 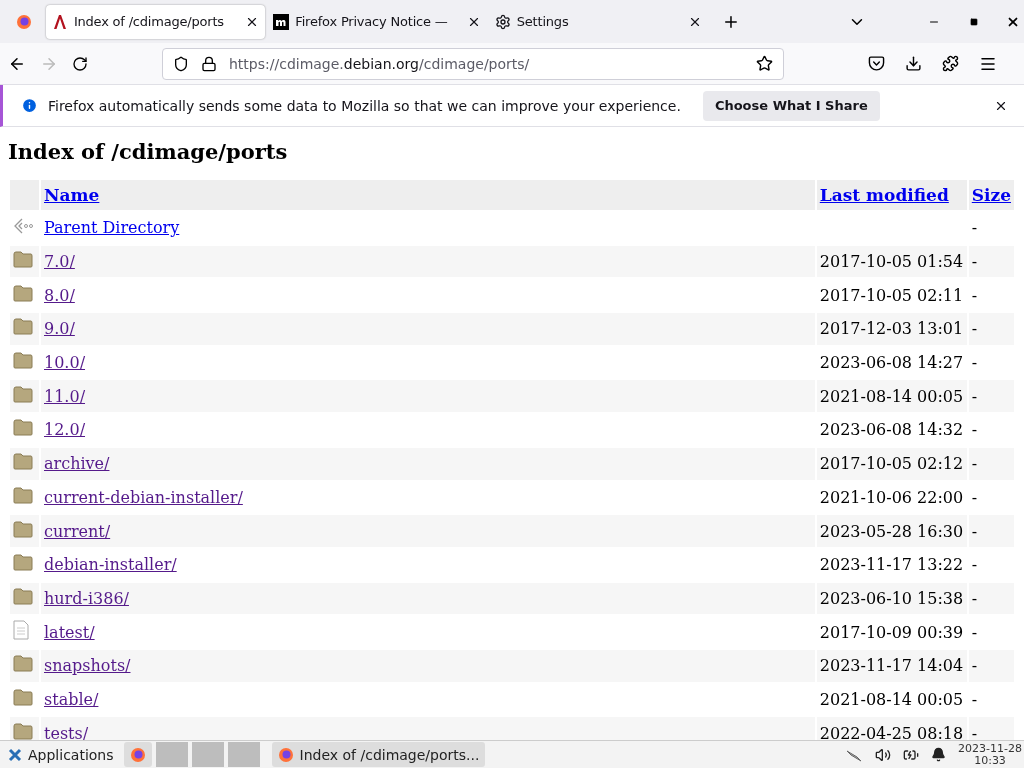 I want to click on gear-icon, so click(x=502, y=21).